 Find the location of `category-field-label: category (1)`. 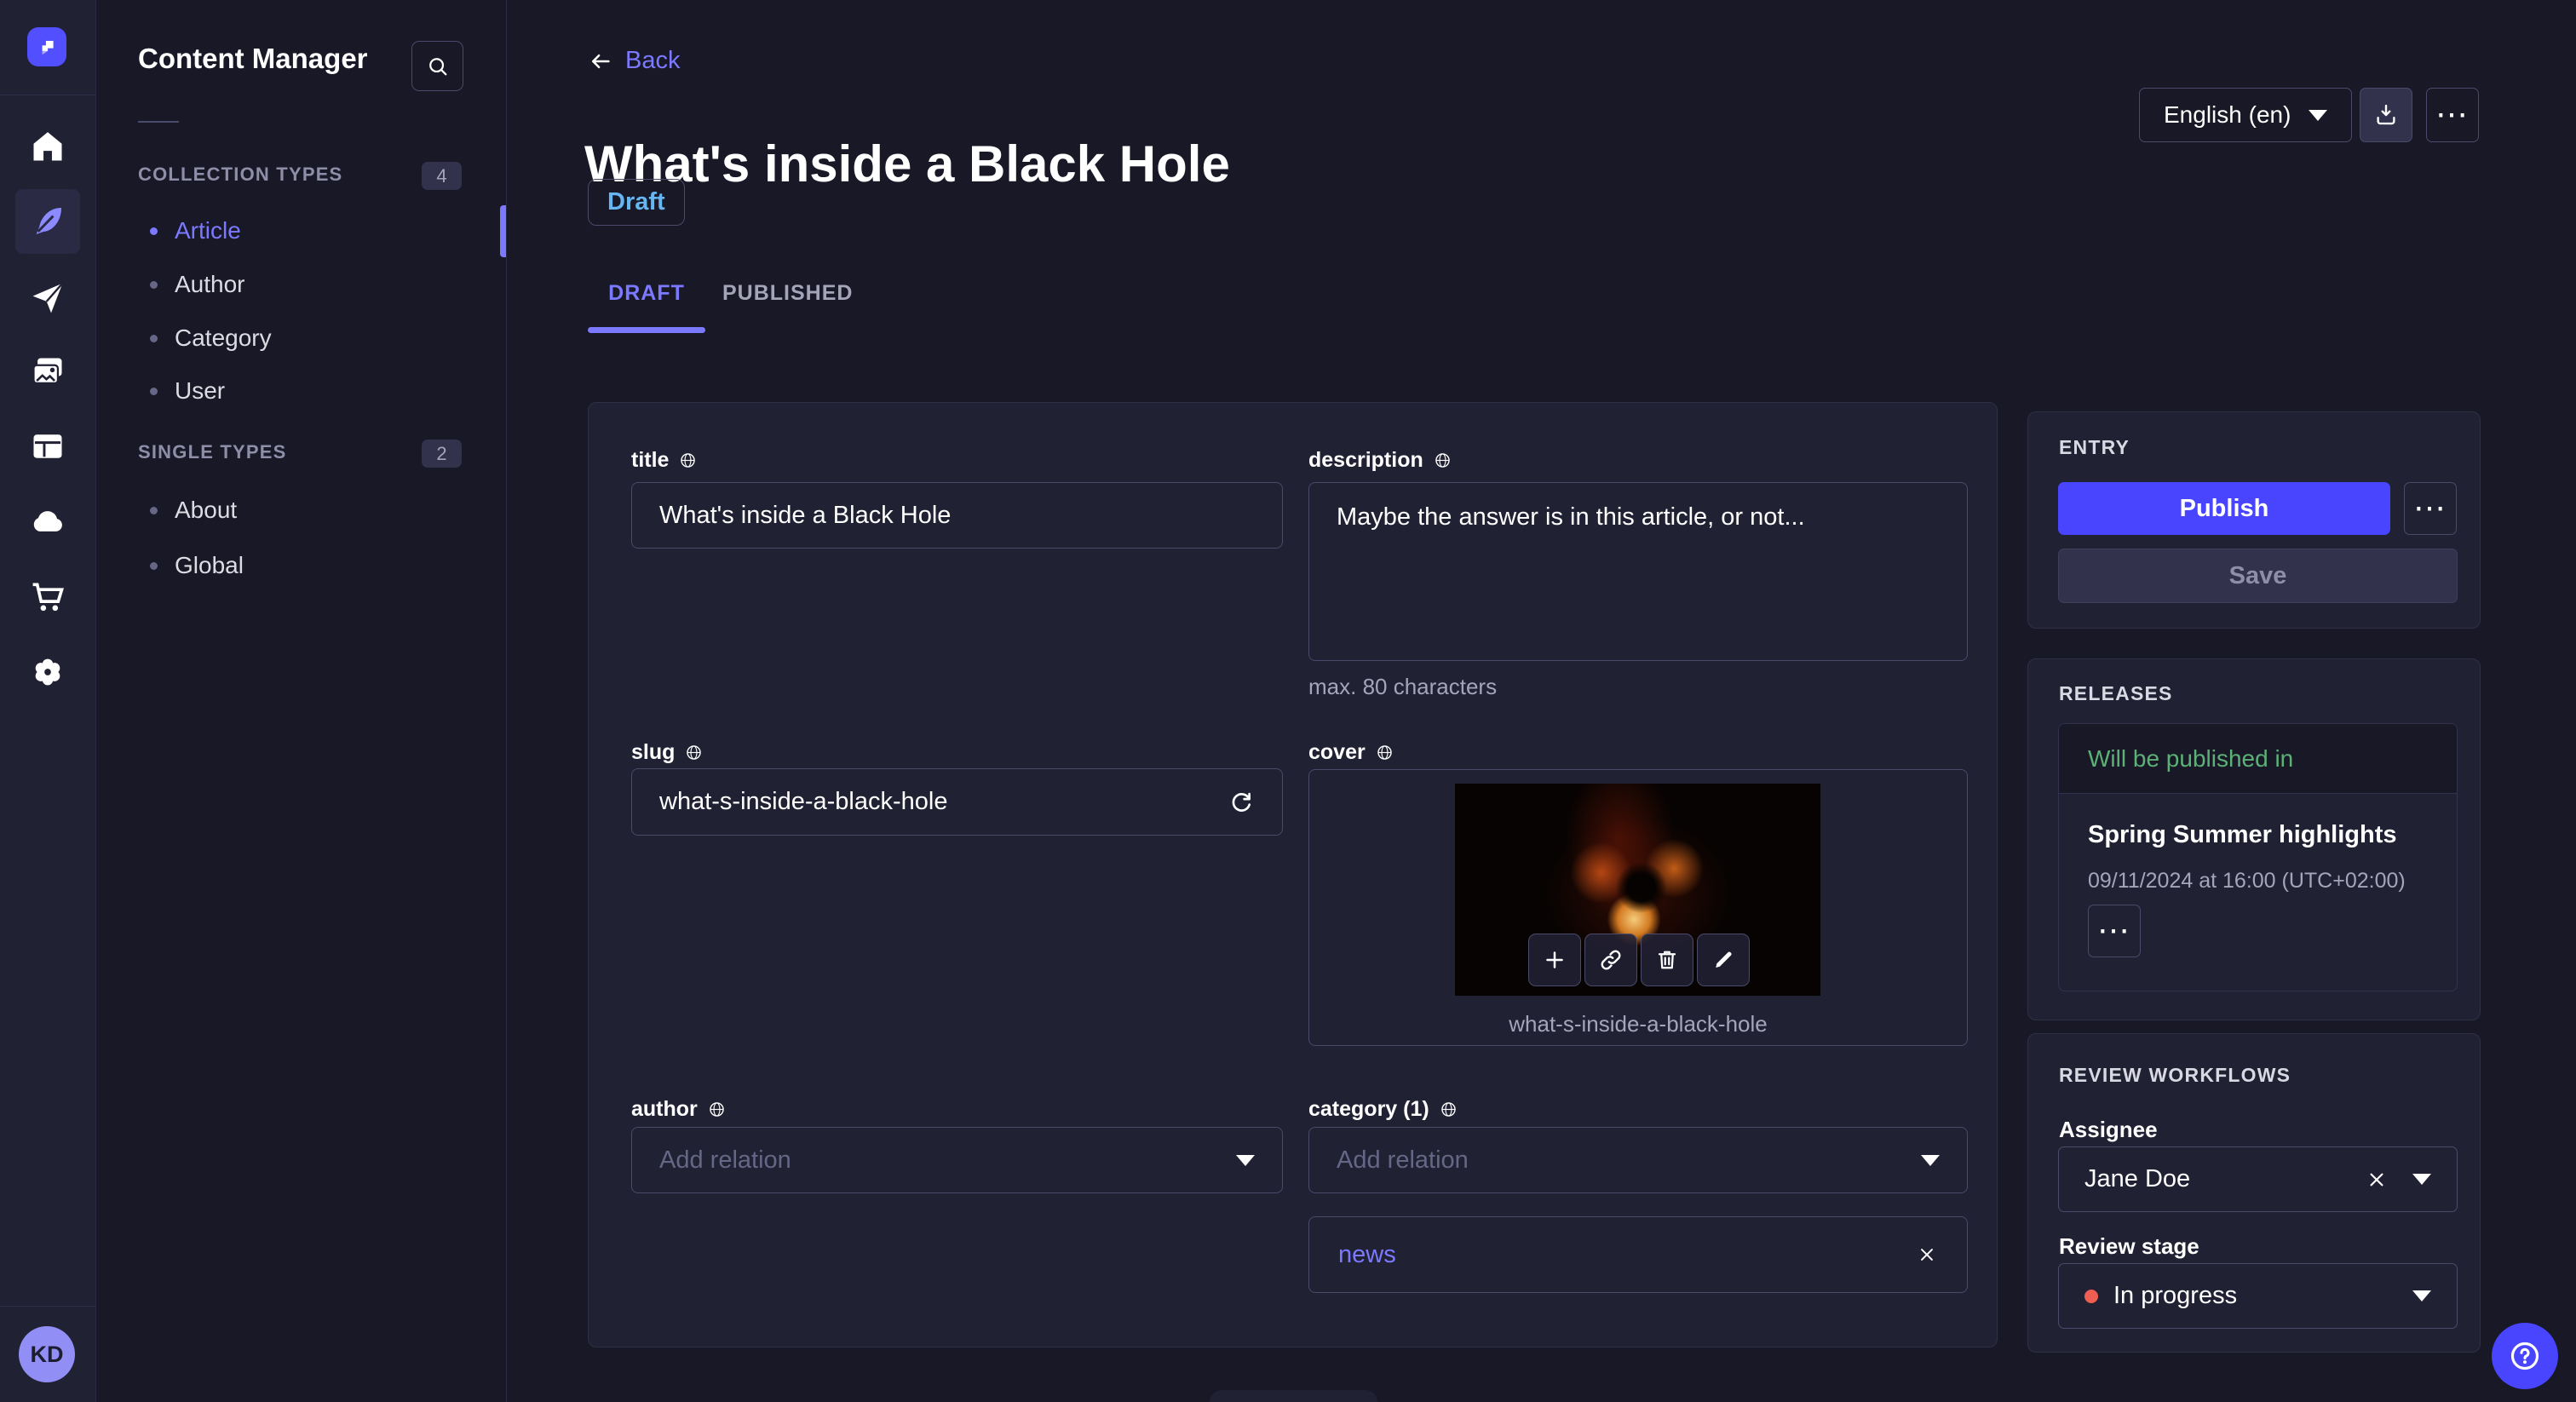

category-field-label: category (1) is located at coordinates (1383, 1109).